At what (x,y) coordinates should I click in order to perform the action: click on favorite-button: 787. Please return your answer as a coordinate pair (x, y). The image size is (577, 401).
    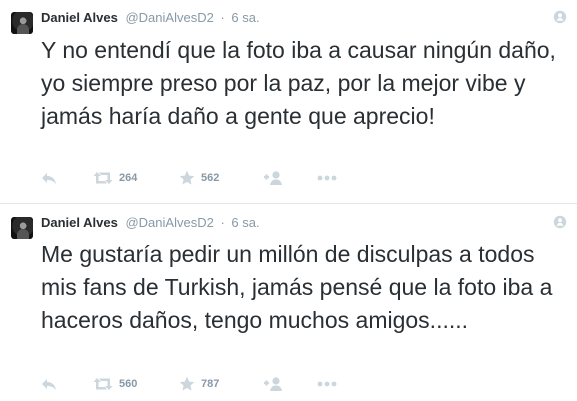
    Looking at the image, I should click on (199, 384).